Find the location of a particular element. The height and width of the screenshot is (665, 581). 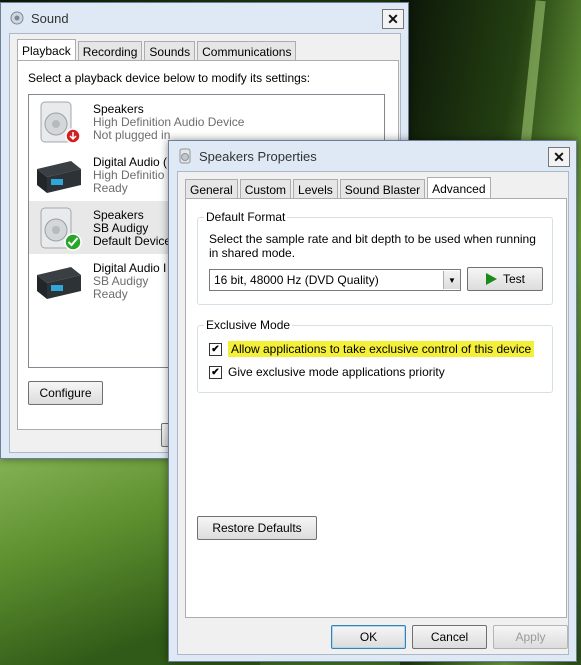

configure-button: Configure is located at coordinates (65, 393).